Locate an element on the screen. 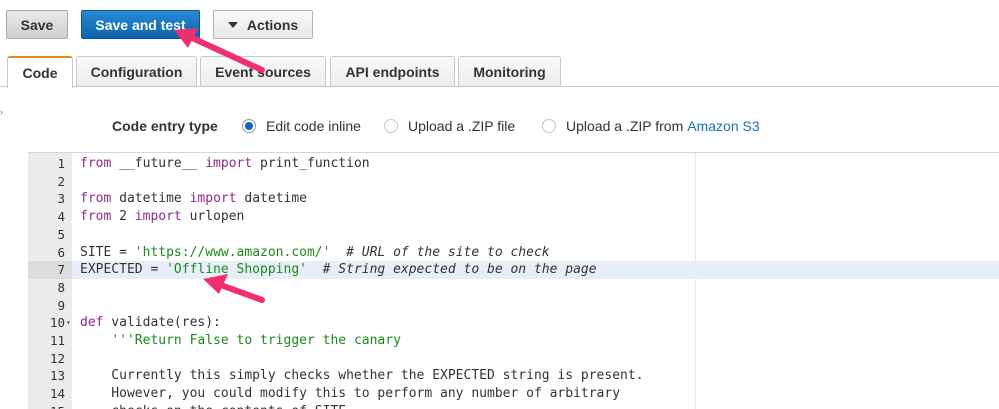 Image resolution: width=999 pixels, height=409 pixels. line-number: 4 is located at coordinates (61, 217).